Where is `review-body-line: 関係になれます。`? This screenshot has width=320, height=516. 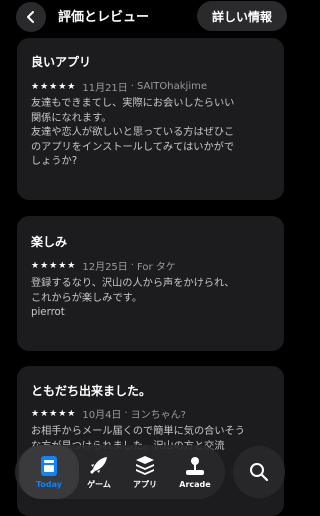
review-body-line: 関係になれます。 is located at coordinates (71, 118).